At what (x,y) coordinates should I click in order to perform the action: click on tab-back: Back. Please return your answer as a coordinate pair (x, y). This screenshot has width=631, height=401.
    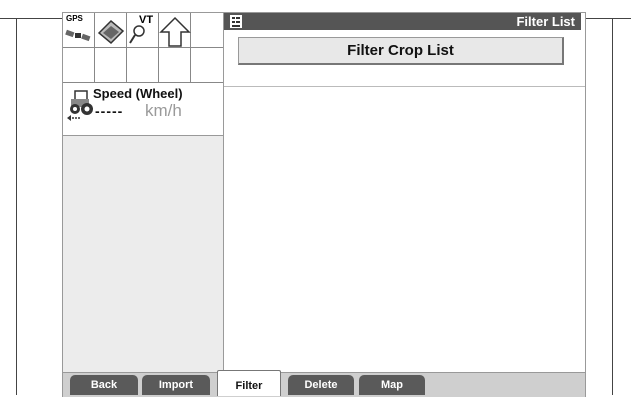
    Looking at the image, I should click on (104, 385).